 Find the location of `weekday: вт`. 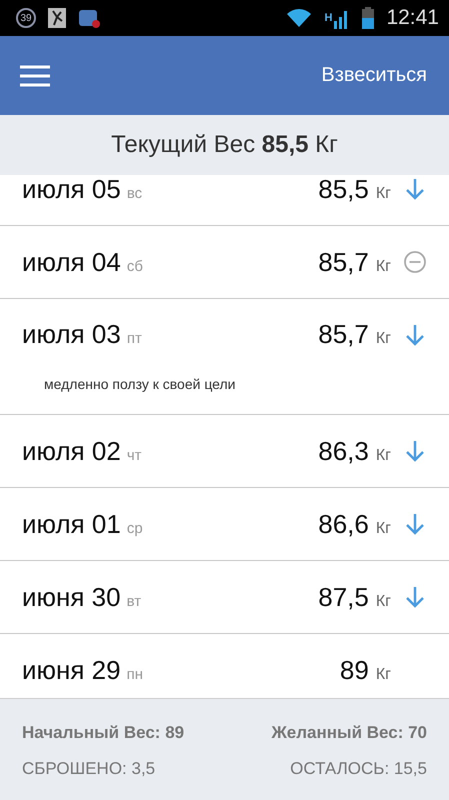

weekday: вт is located at coordinates (134, 601).